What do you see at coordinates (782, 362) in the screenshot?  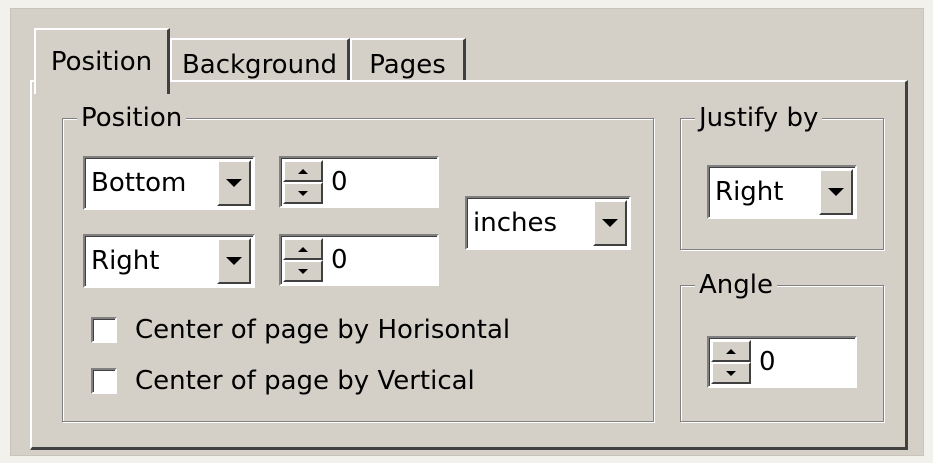 I see `angle-spinedit: 0` at bounding box center [782, 362].